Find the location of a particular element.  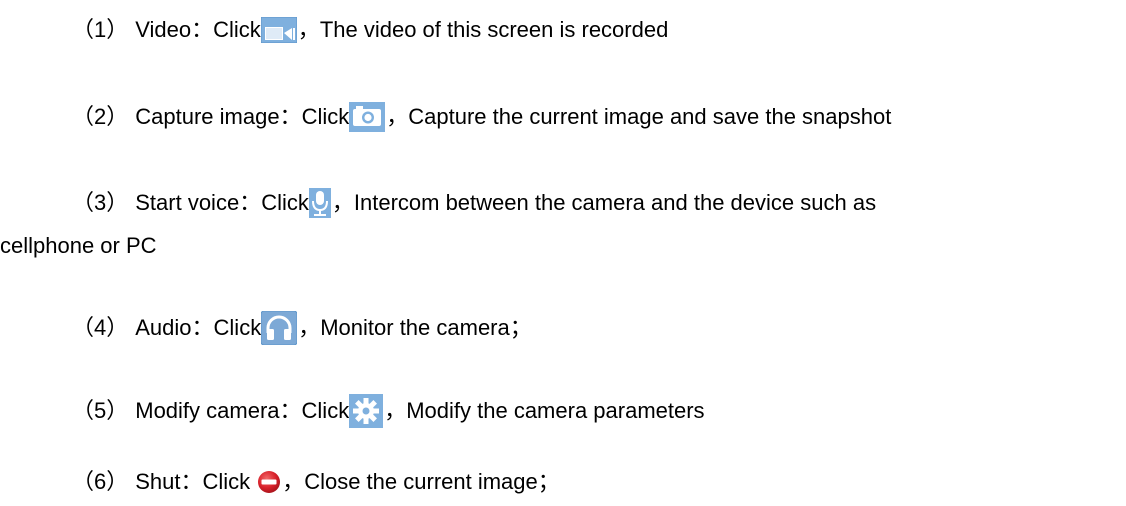

item-description: Modify the camera parameters is located at coordinates (555, 410).